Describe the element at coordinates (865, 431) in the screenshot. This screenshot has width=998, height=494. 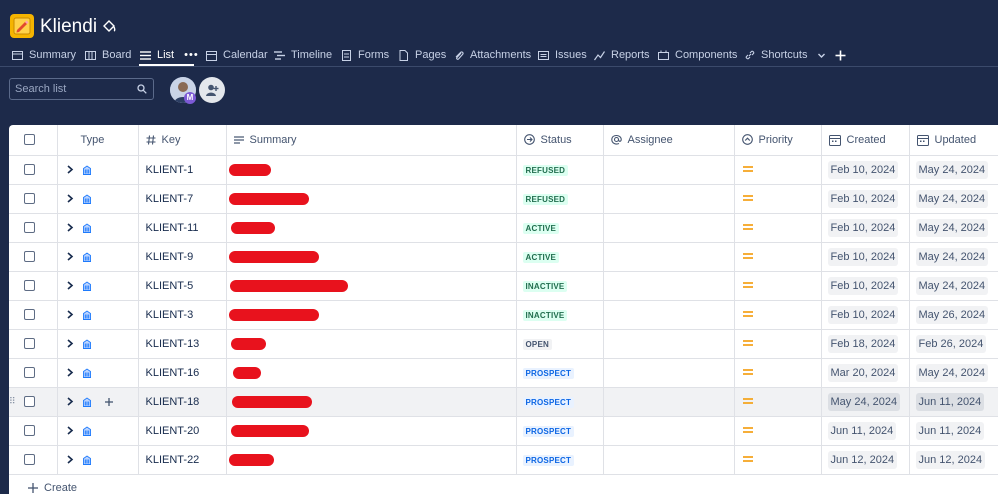
I see `created-cell: Jun 11, 2024` at that location.